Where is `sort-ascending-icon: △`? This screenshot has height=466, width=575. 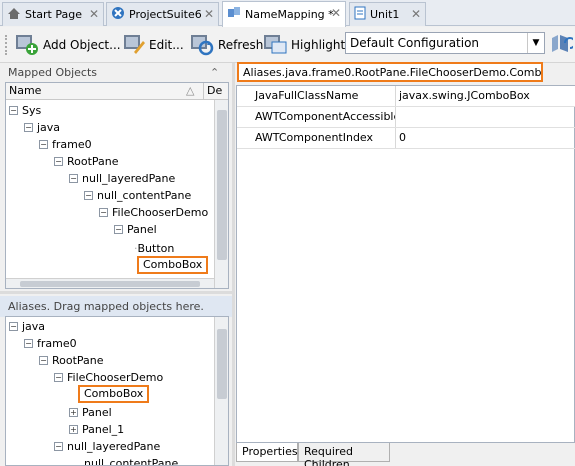
sort-ascending-icon: △ is located at coordinates (190, 90).